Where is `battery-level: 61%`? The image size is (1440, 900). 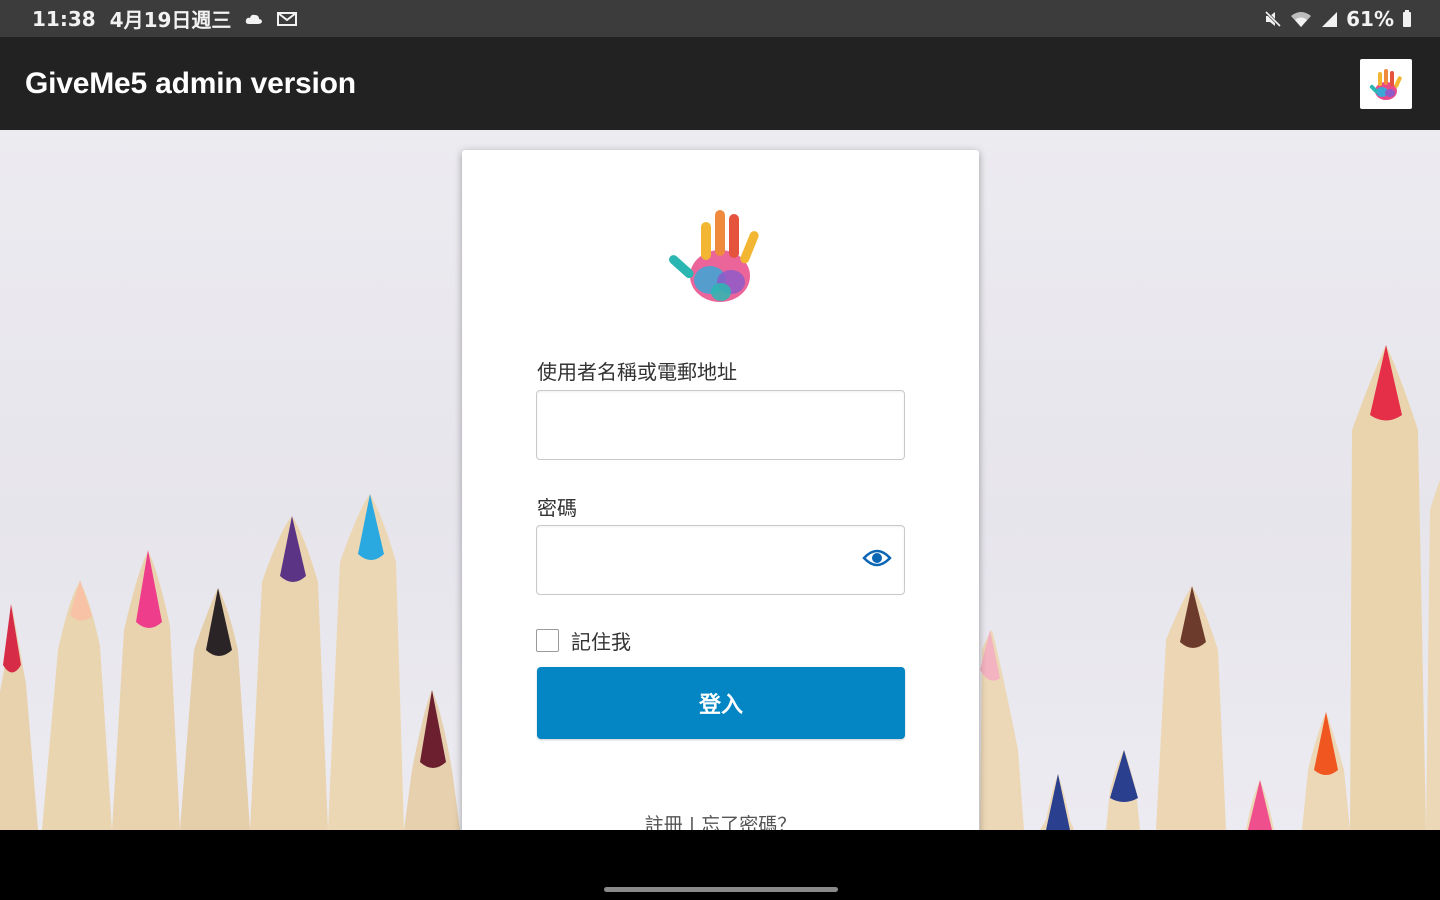
battery-level: 61% is located at coordinates (1370, 18).